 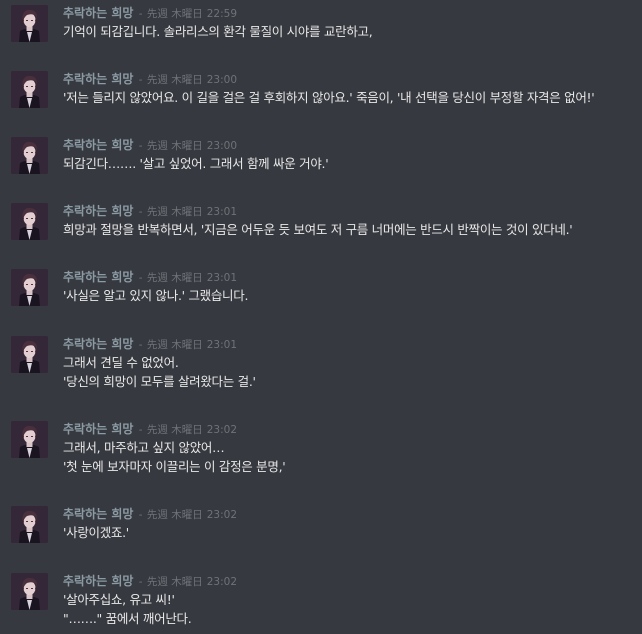 I want to click on message-text: 그래서 견딜 수 없었어., so click(x=121, y=362).